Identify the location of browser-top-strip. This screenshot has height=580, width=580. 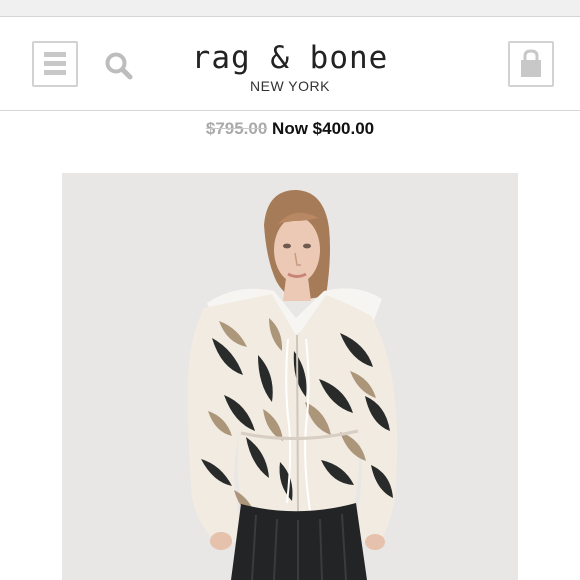
(290, 8).